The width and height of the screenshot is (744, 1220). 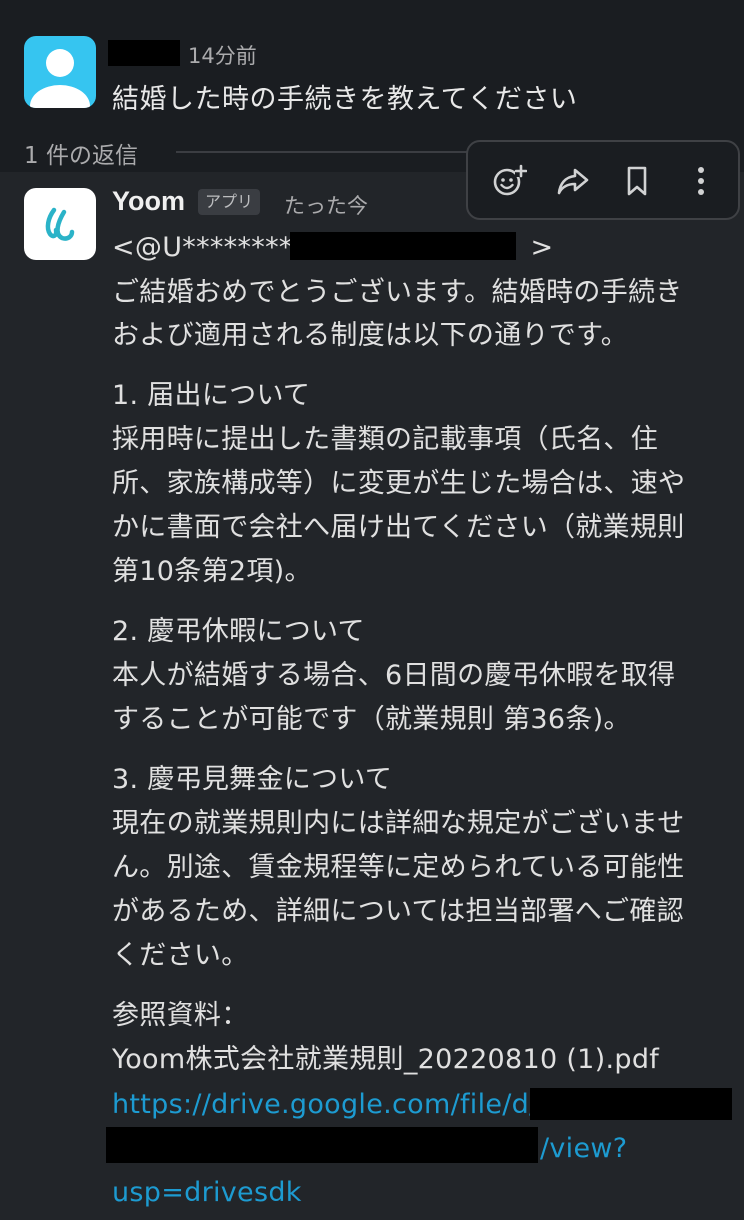 I want to click on mention-suffix: >, so click(x=542, y=247).